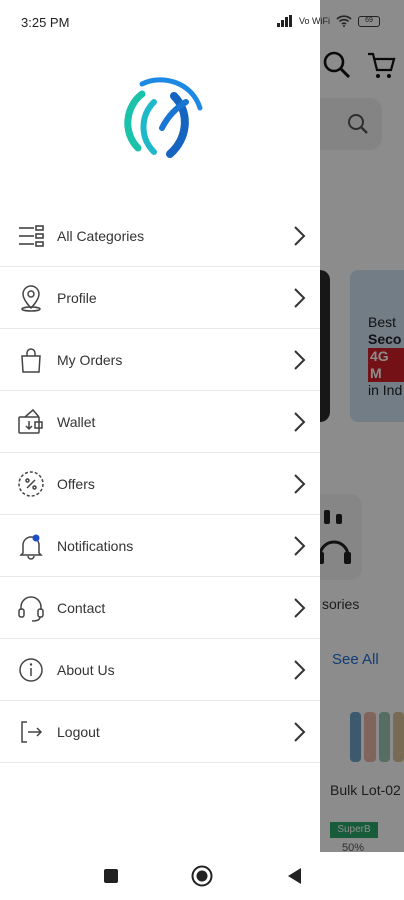  I want to click on home-circle-icon, so click(202, 876).